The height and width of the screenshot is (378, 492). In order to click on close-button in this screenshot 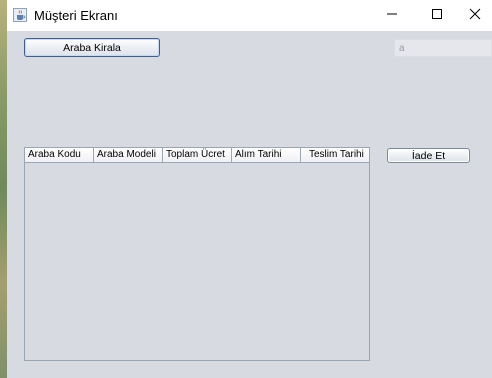, I will do `click(475, 15)`.